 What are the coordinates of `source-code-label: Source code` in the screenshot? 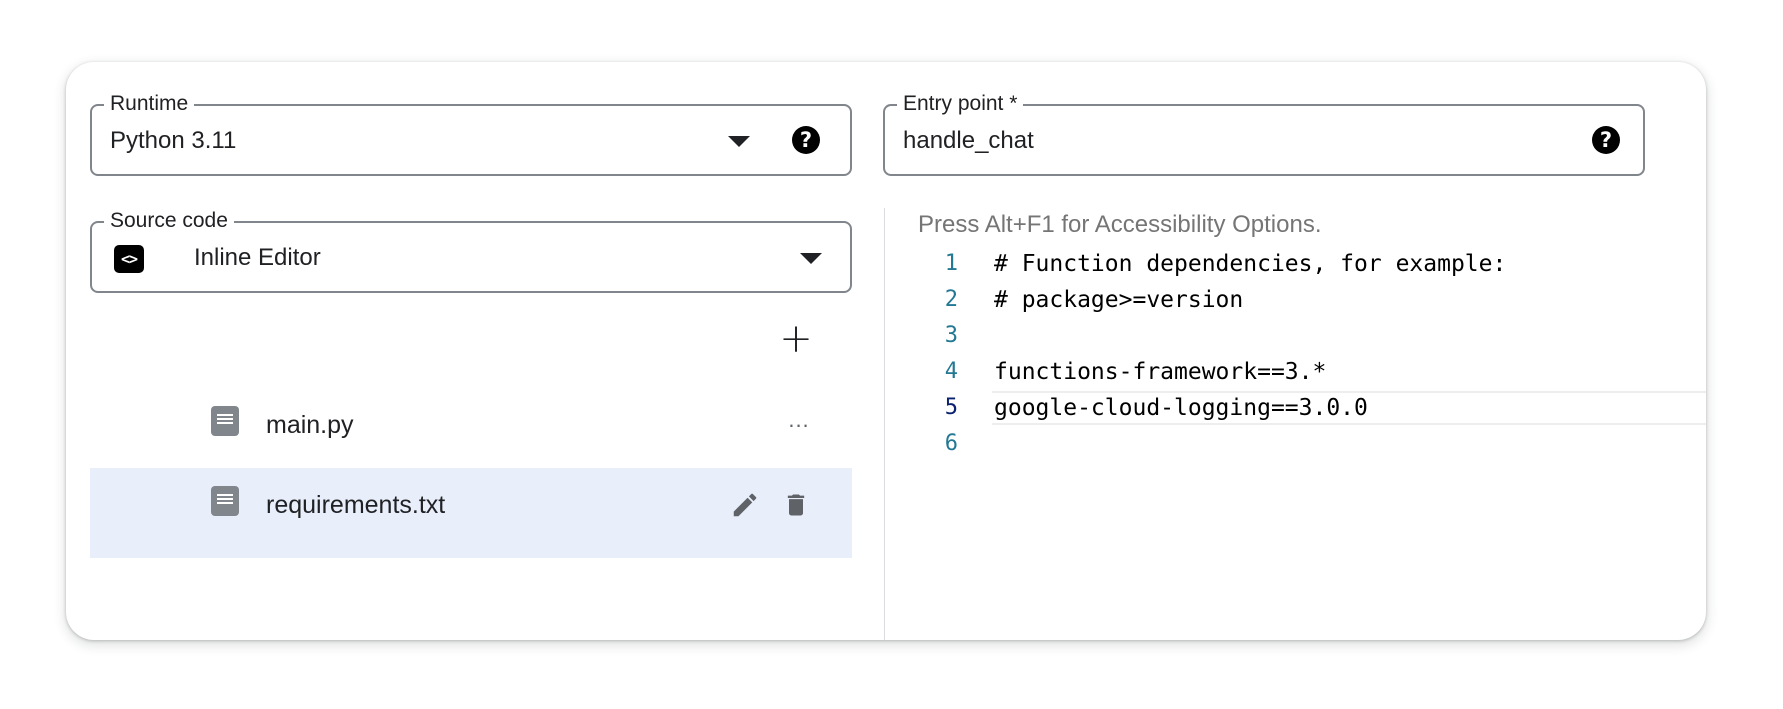 It's located at (169, 221).